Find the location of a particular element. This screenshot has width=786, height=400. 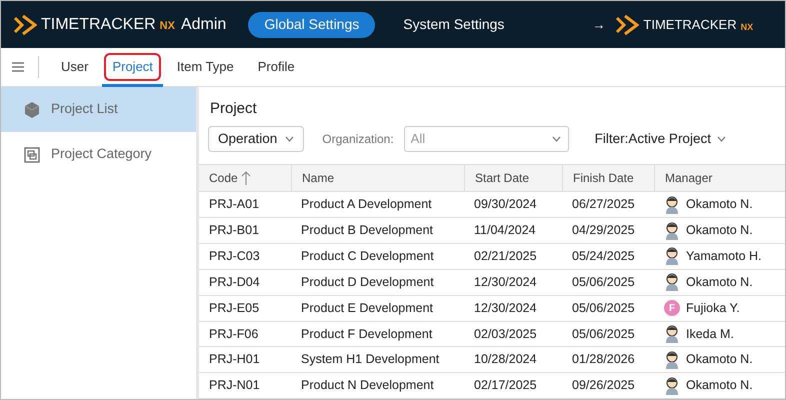

table-cell-text: PRJ-N01 is located at coordinates (234, 385).